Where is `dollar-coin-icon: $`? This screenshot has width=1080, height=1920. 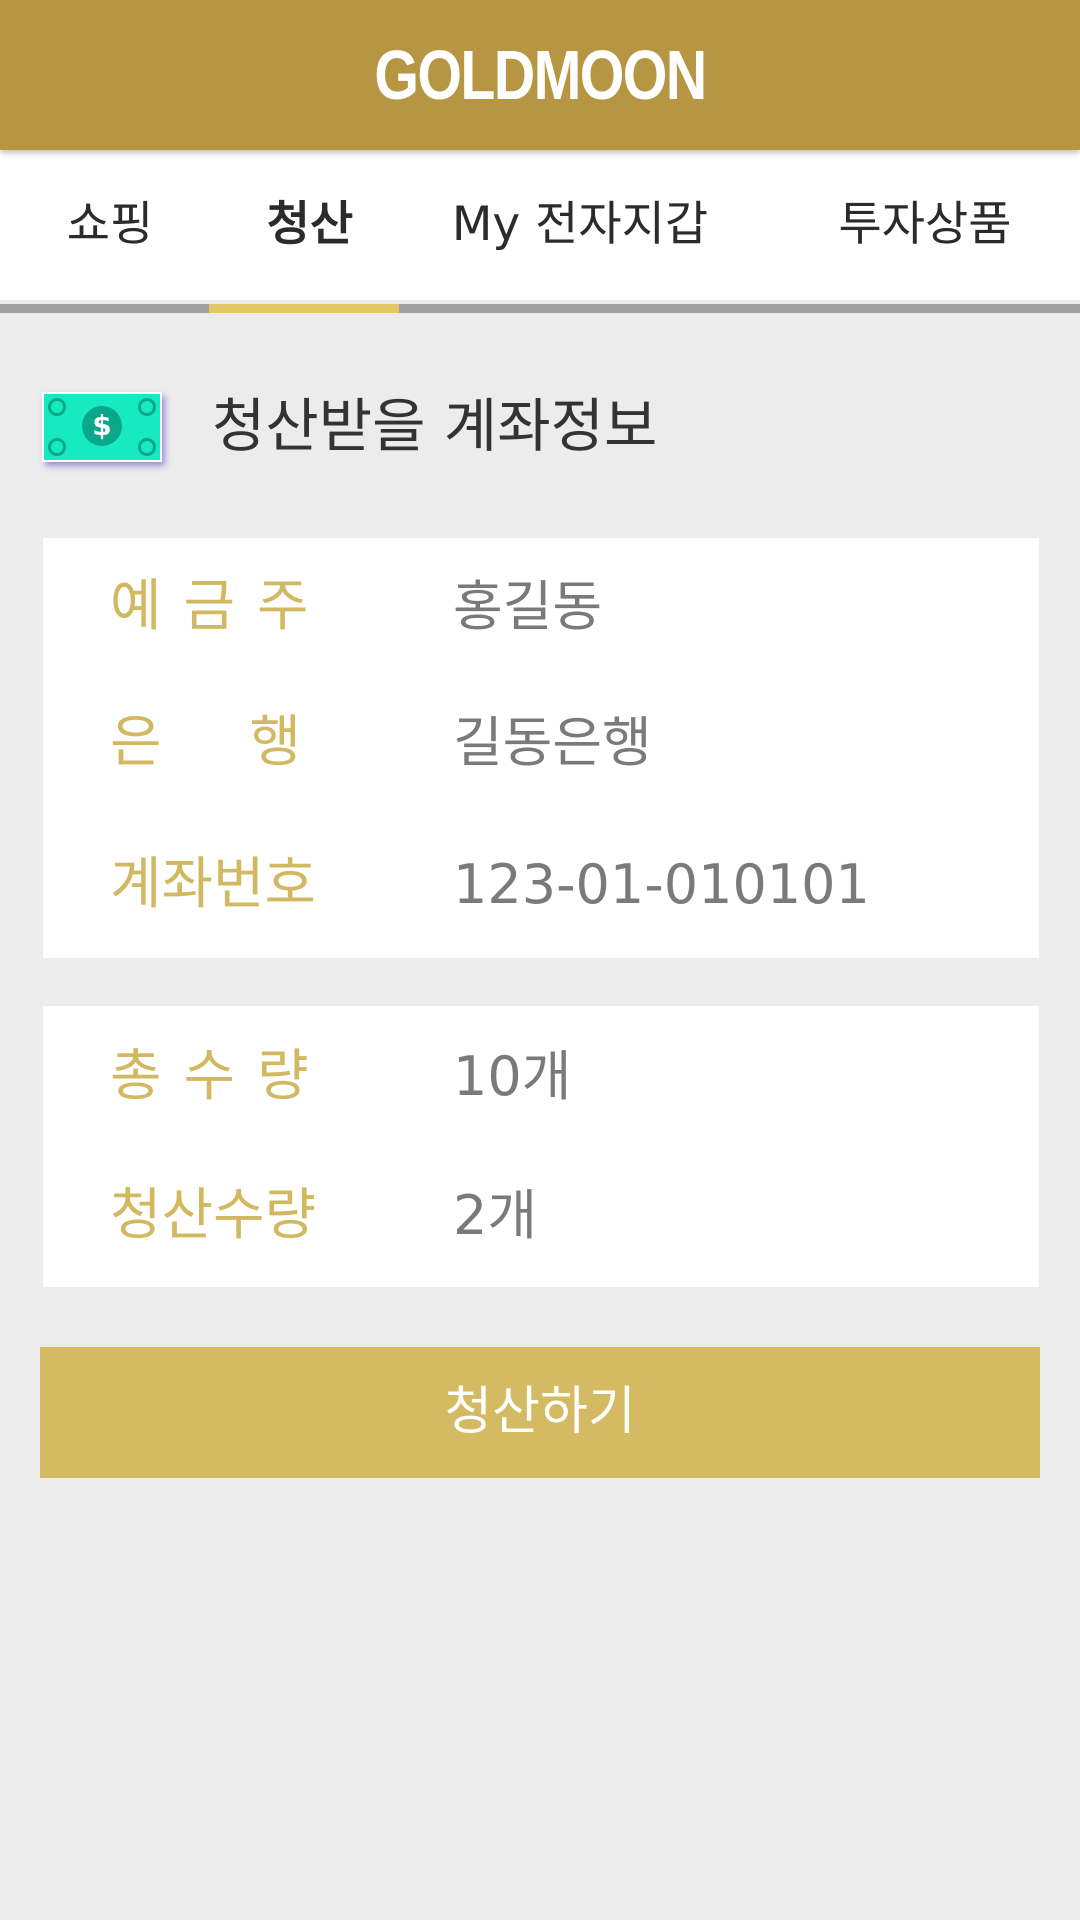 dollar-coin-icon: $ is located at coordinates (102, 426).